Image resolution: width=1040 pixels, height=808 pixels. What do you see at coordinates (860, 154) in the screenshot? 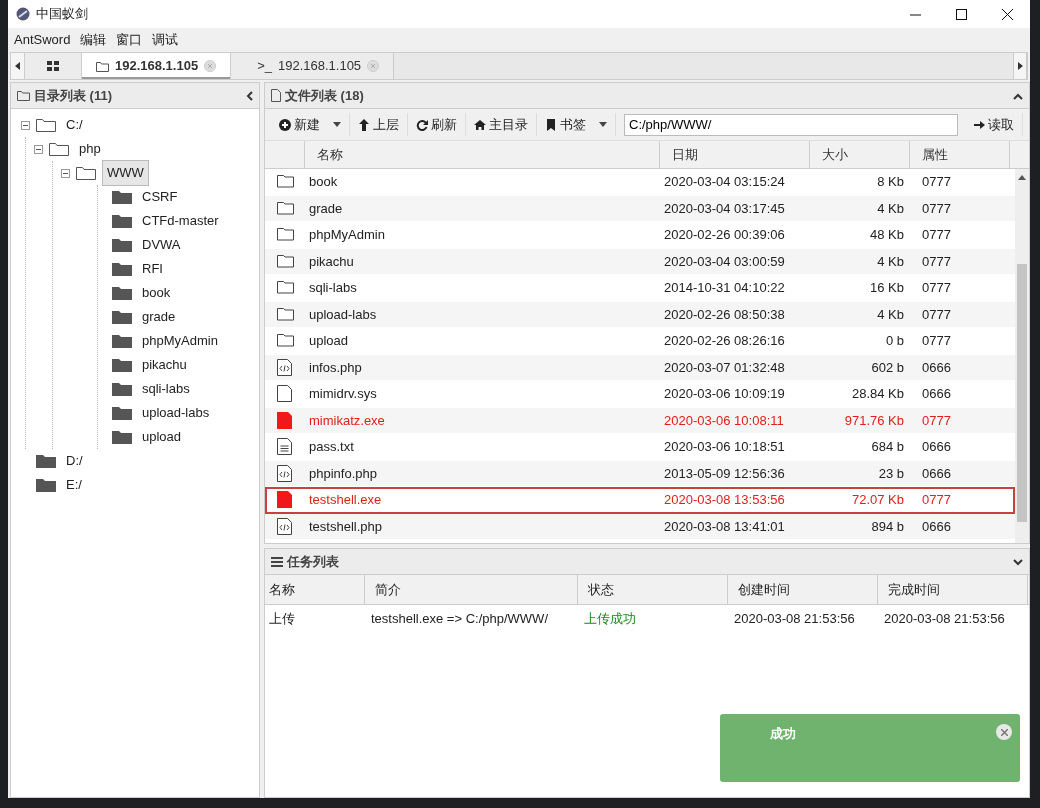
I see `column-header: 大小` at bounding box center [860, 154].